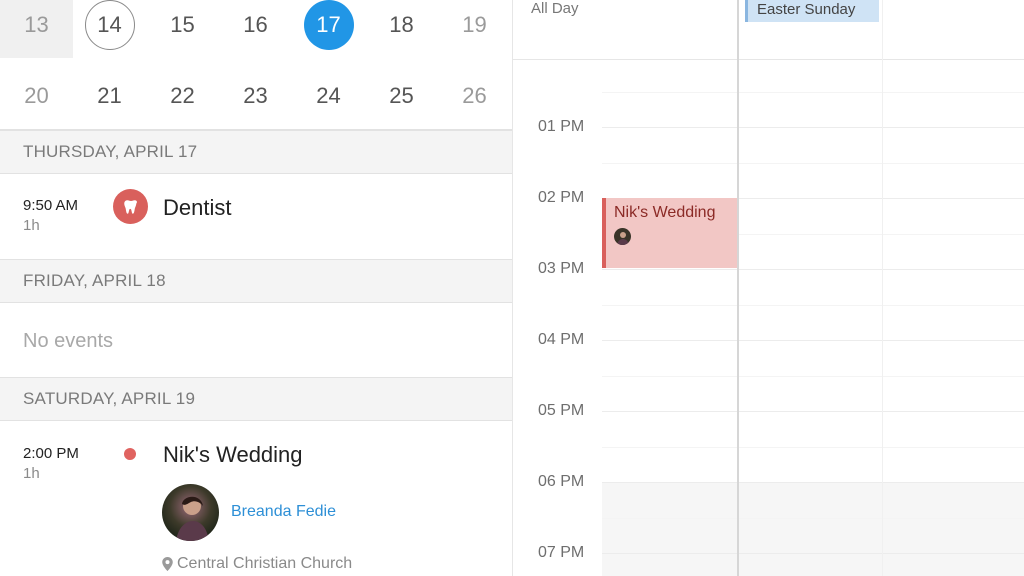 The width and height of the screenshot is (1024, 576). What do you see at coordinates (561, 552) in the screenshot?
I see `hour-label: 07 PM` at bounding box center [561, 552].